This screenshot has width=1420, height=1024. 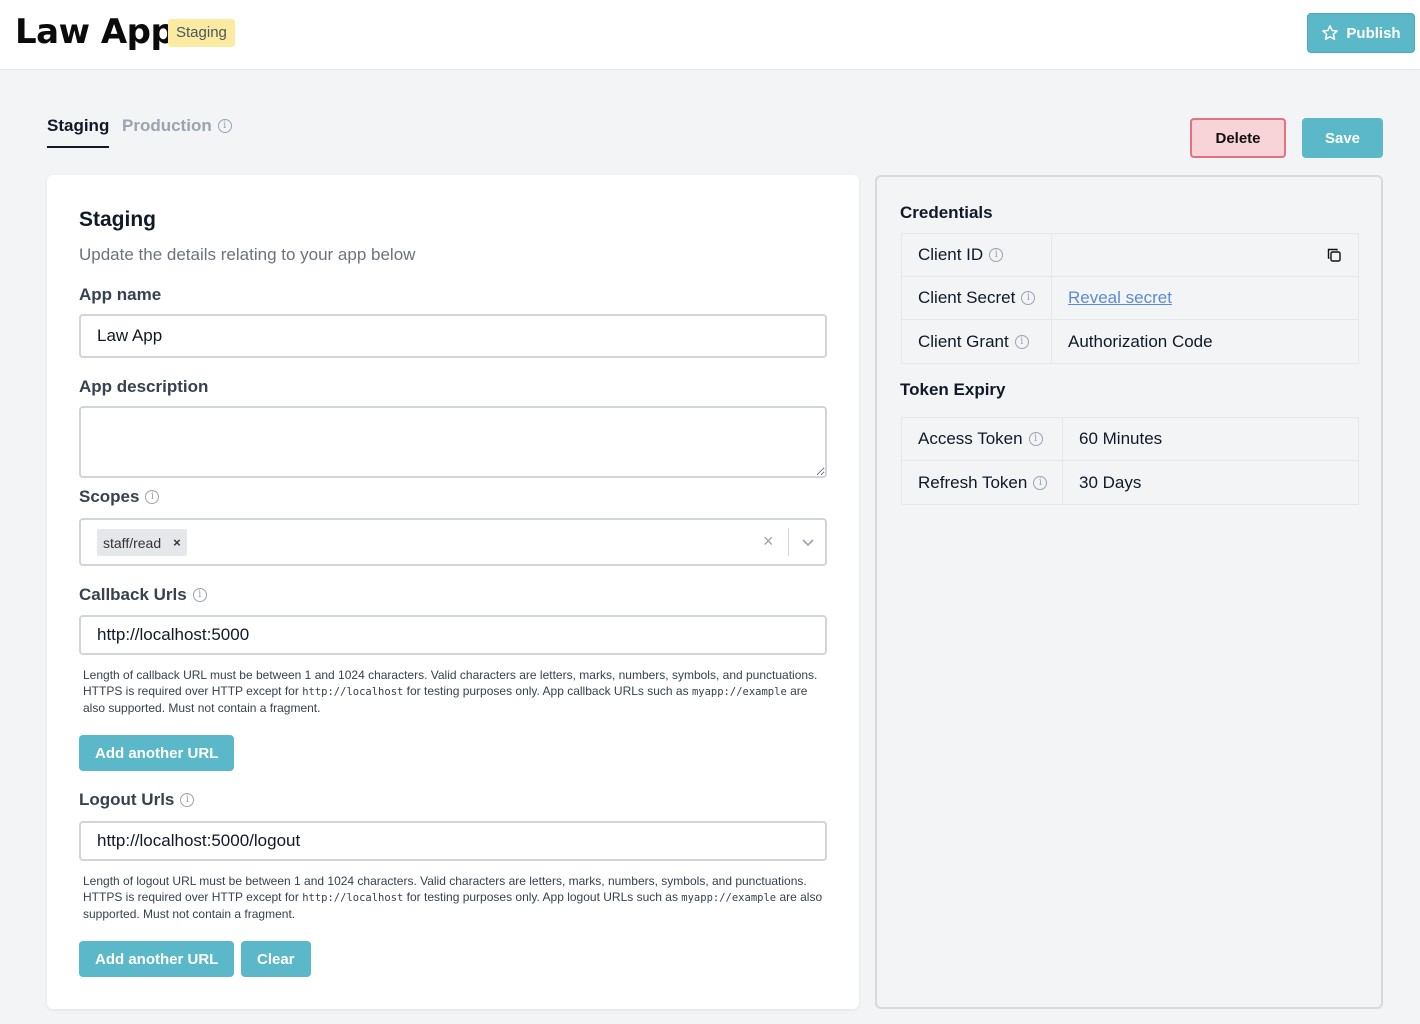 What do you see at coordinates (963, 341) in the screenshot?
I see `key-label: Client Grant` at bounding box center [963, 341].